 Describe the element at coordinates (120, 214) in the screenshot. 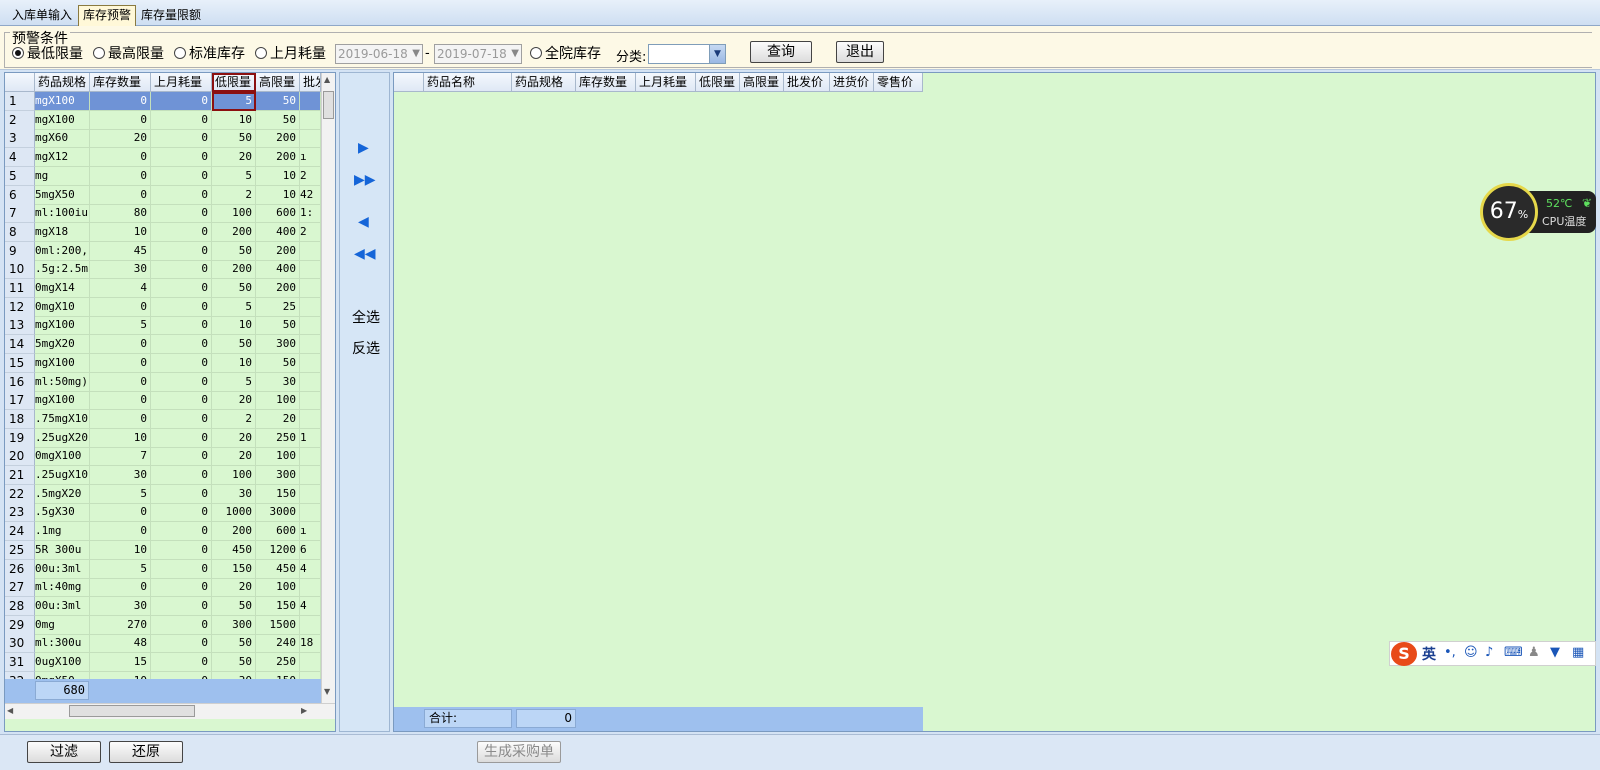

I see `cell-stock-qty: 80` at that location.